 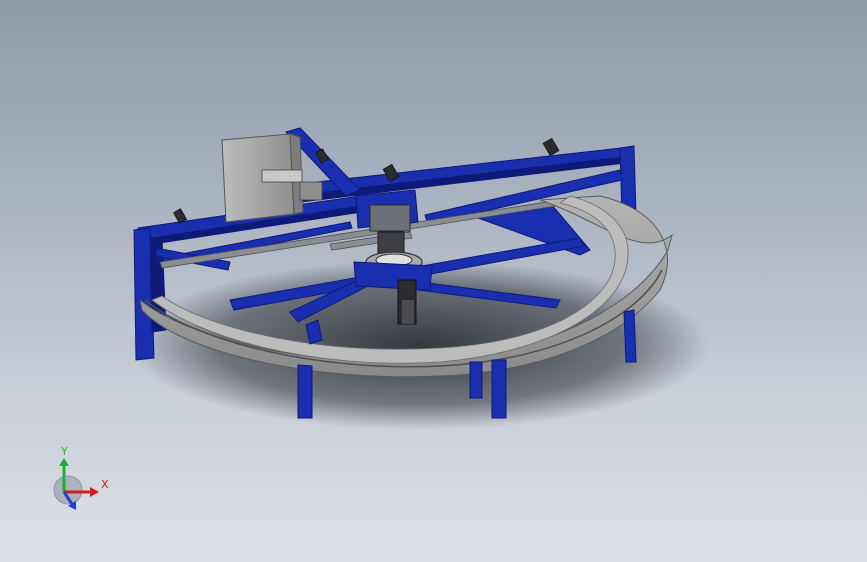 What do you see at coordinates (105, 484) in the screenshot?
I see `x-axis-label: X` at bounding box center [105, 484].